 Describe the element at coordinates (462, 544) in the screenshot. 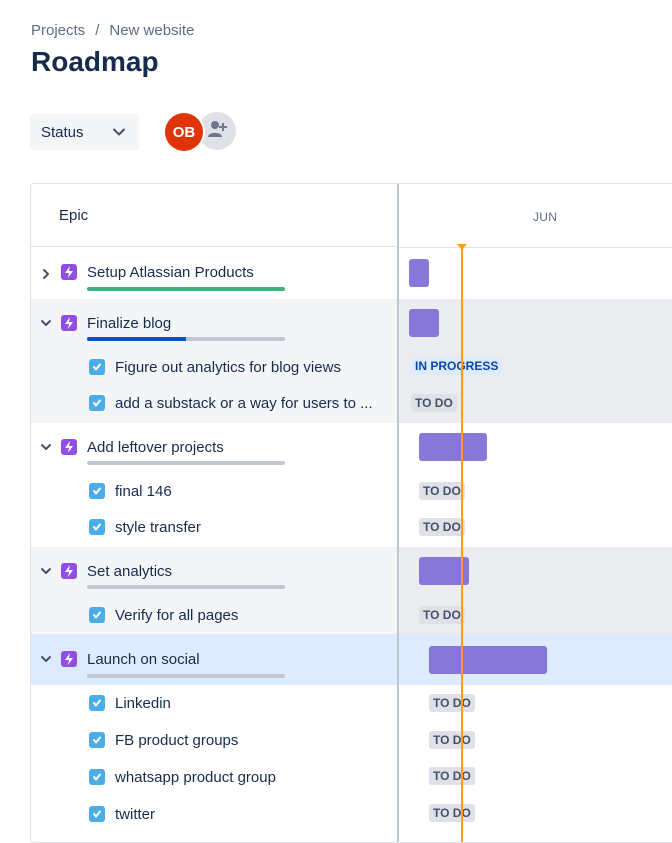

I see `today-line` at that location.